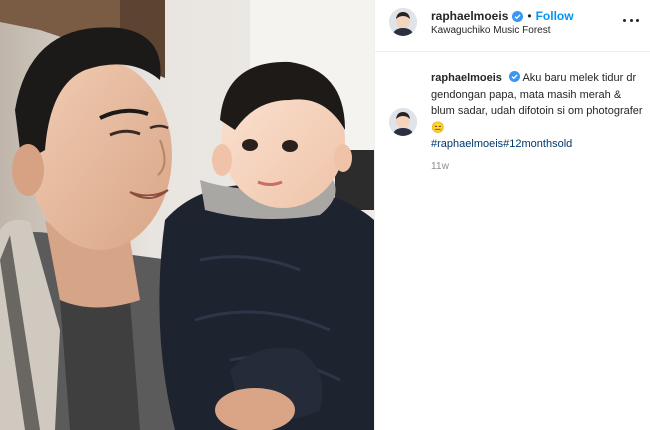  I want to click on follow-button: Follow, so click(555, 16).